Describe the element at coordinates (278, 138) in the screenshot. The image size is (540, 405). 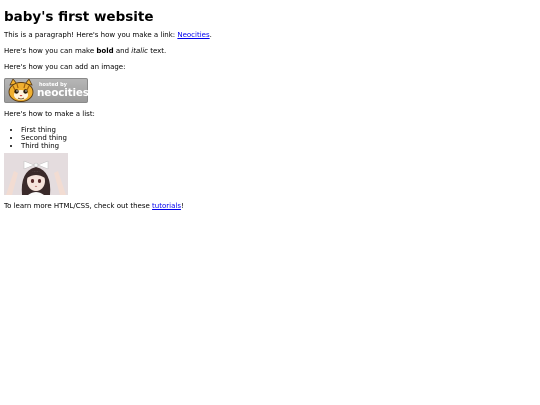
I see `list-item: Second thing` at that location.